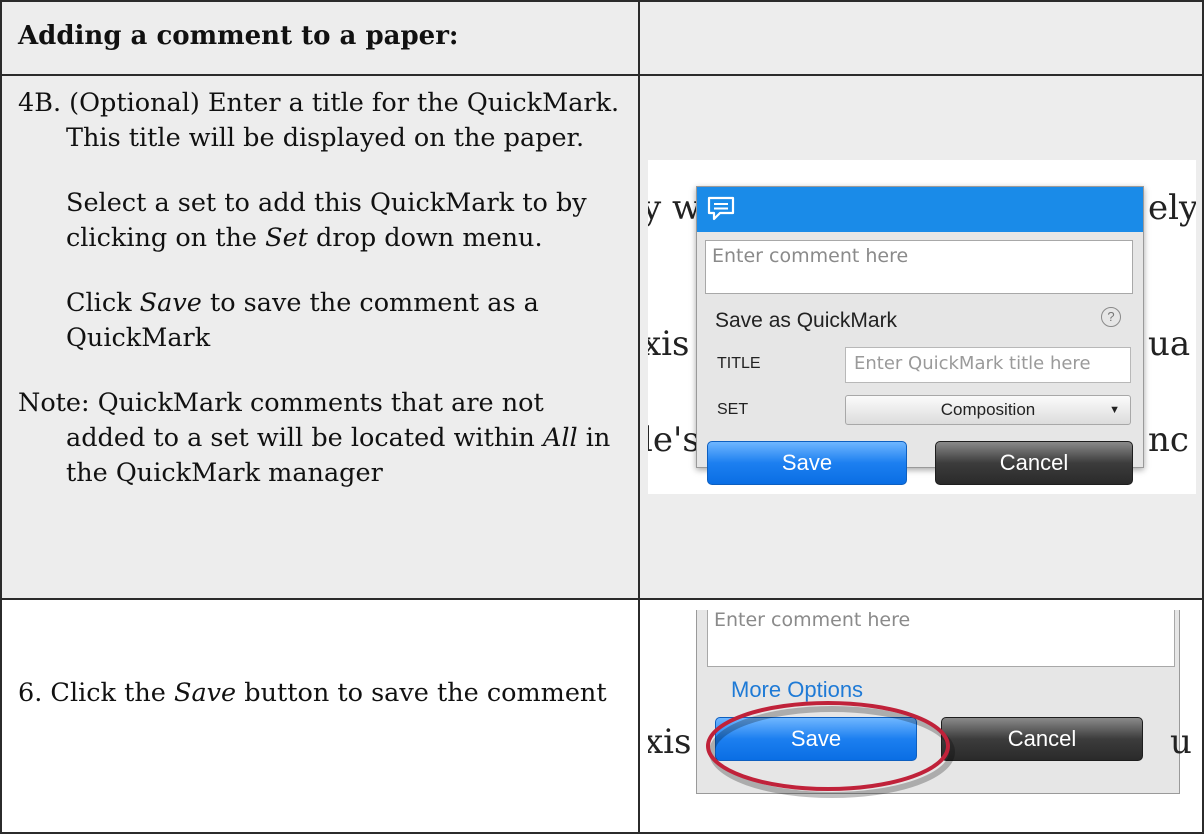 The image size is (1204, 834). I want to click on dropdown-arrow-icon: ▼, so click(1114, 410).